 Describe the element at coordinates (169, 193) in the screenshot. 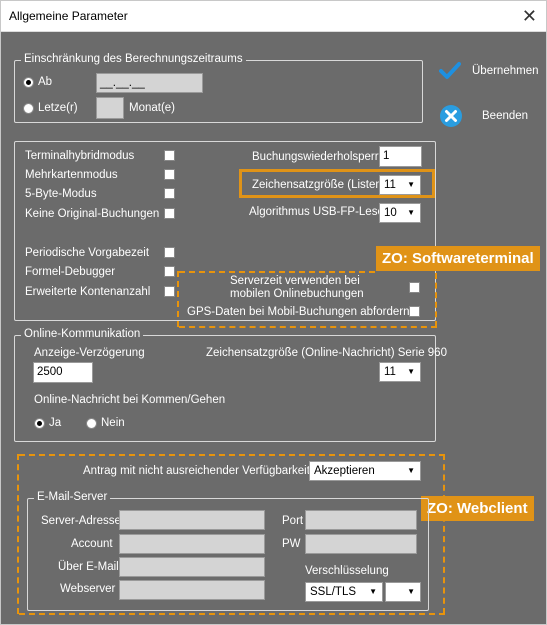

I see `byte5-checkbox` at that location.